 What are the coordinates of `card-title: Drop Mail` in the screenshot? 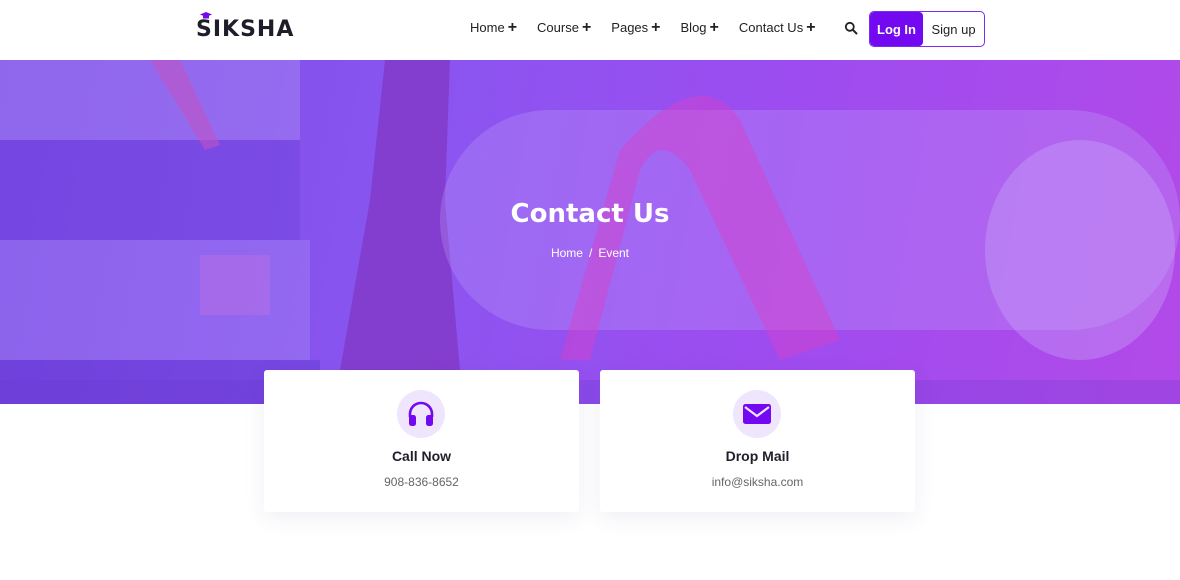 It's located at (757, 456).